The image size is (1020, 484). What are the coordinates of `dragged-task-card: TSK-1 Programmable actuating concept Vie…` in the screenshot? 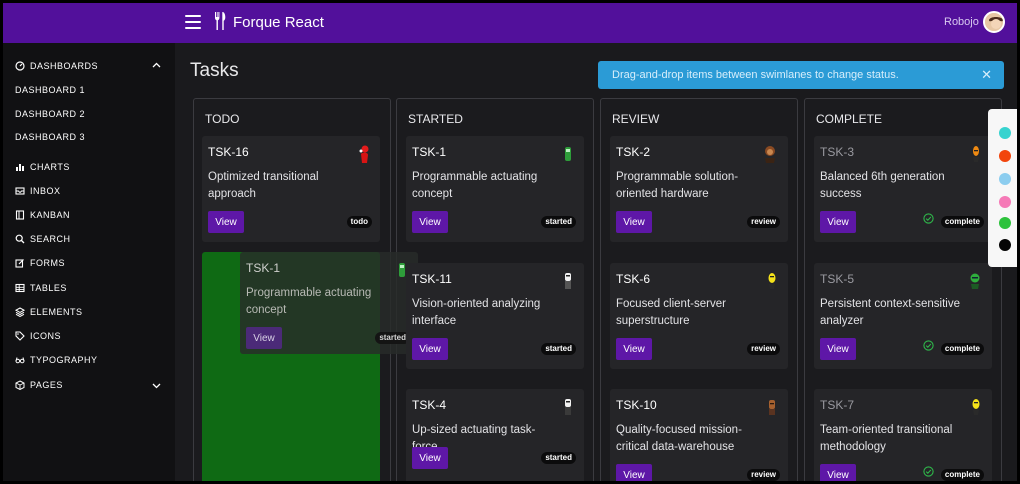 It's located at (329, 303).